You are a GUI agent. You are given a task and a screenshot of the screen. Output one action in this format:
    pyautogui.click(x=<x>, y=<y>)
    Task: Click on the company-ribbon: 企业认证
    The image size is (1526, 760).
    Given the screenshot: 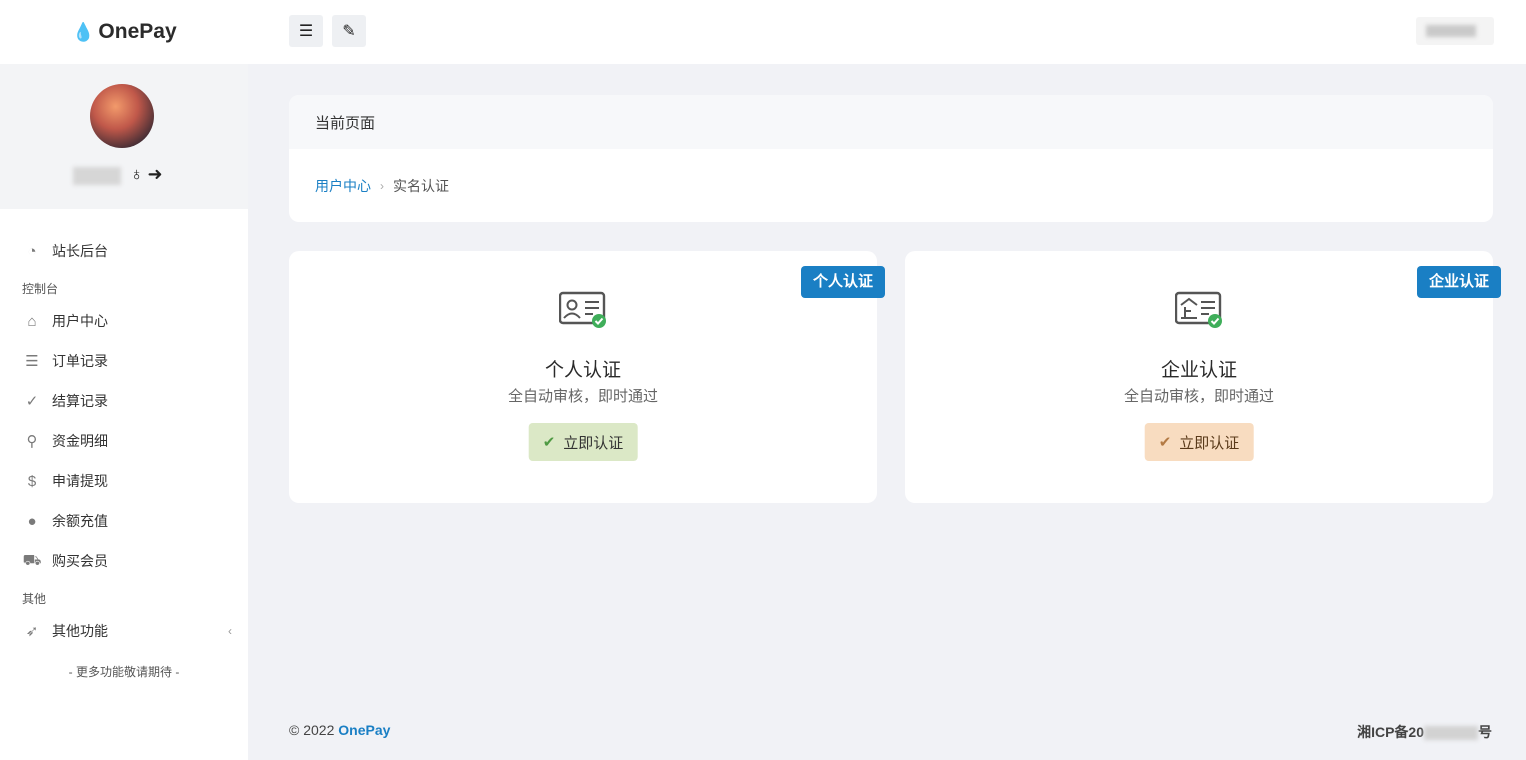 What is the action you would take?
    pyautogui.click(x=1458, y=282)
    